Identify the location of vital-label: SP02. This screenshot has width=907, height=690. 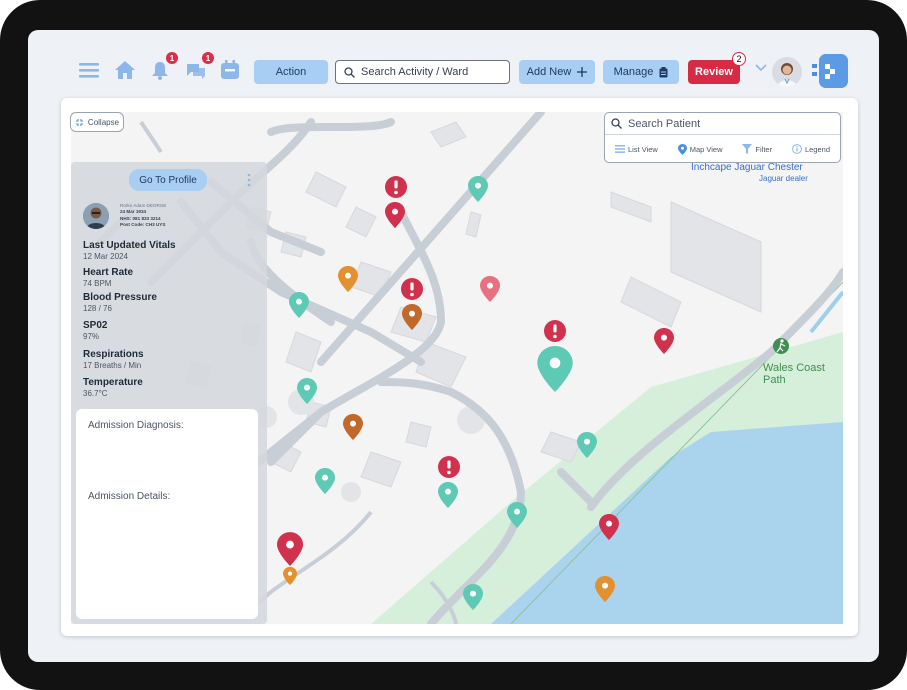
(95, 325).